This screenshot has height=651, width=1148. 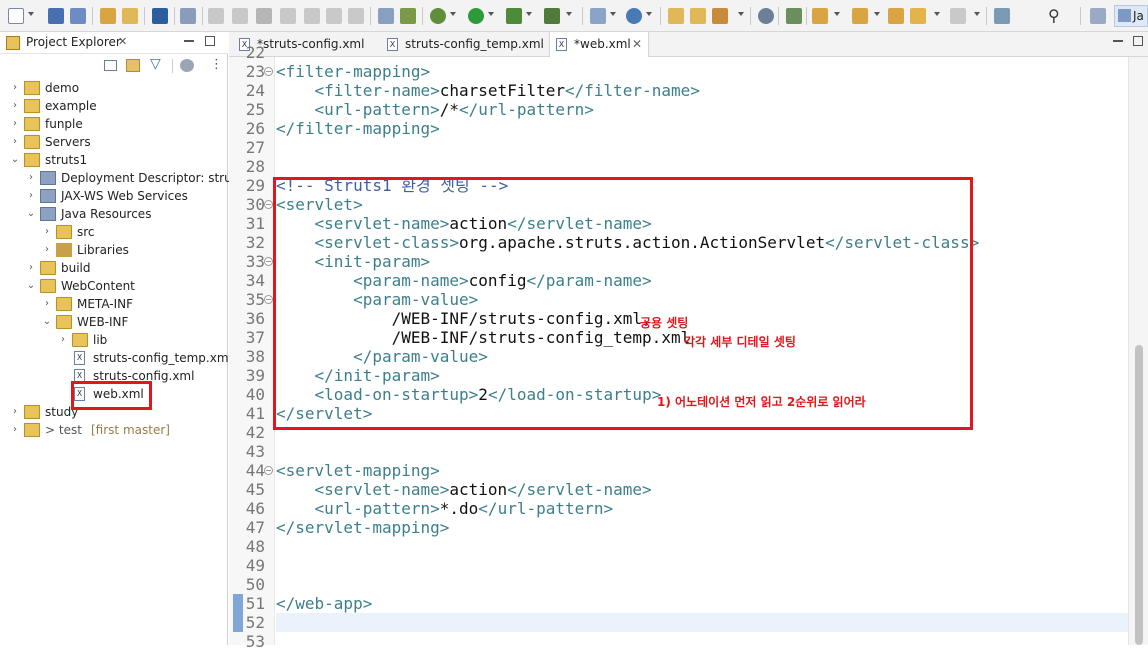 I want to click on tab-struts-config-temp: X struts-config_temp.xml, so click(x=465, y=44).